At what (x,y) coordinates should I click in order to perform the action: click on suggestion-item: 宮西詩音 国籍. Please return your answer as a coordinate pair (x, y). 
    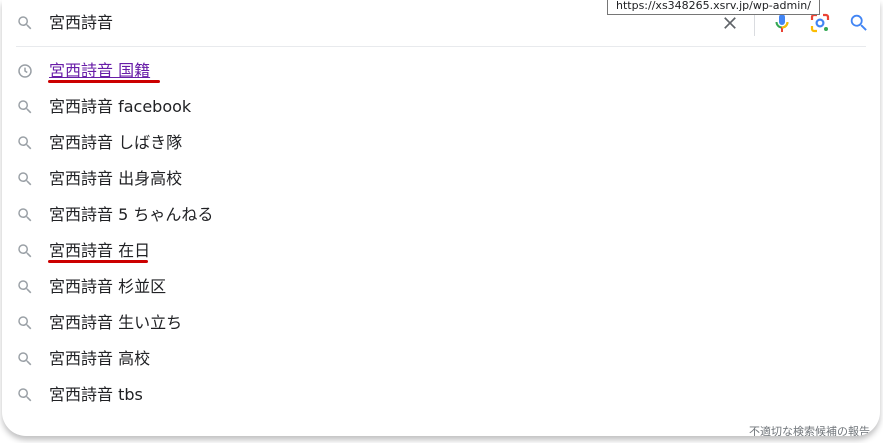
    Looking at the image, I should click on (441, 71).